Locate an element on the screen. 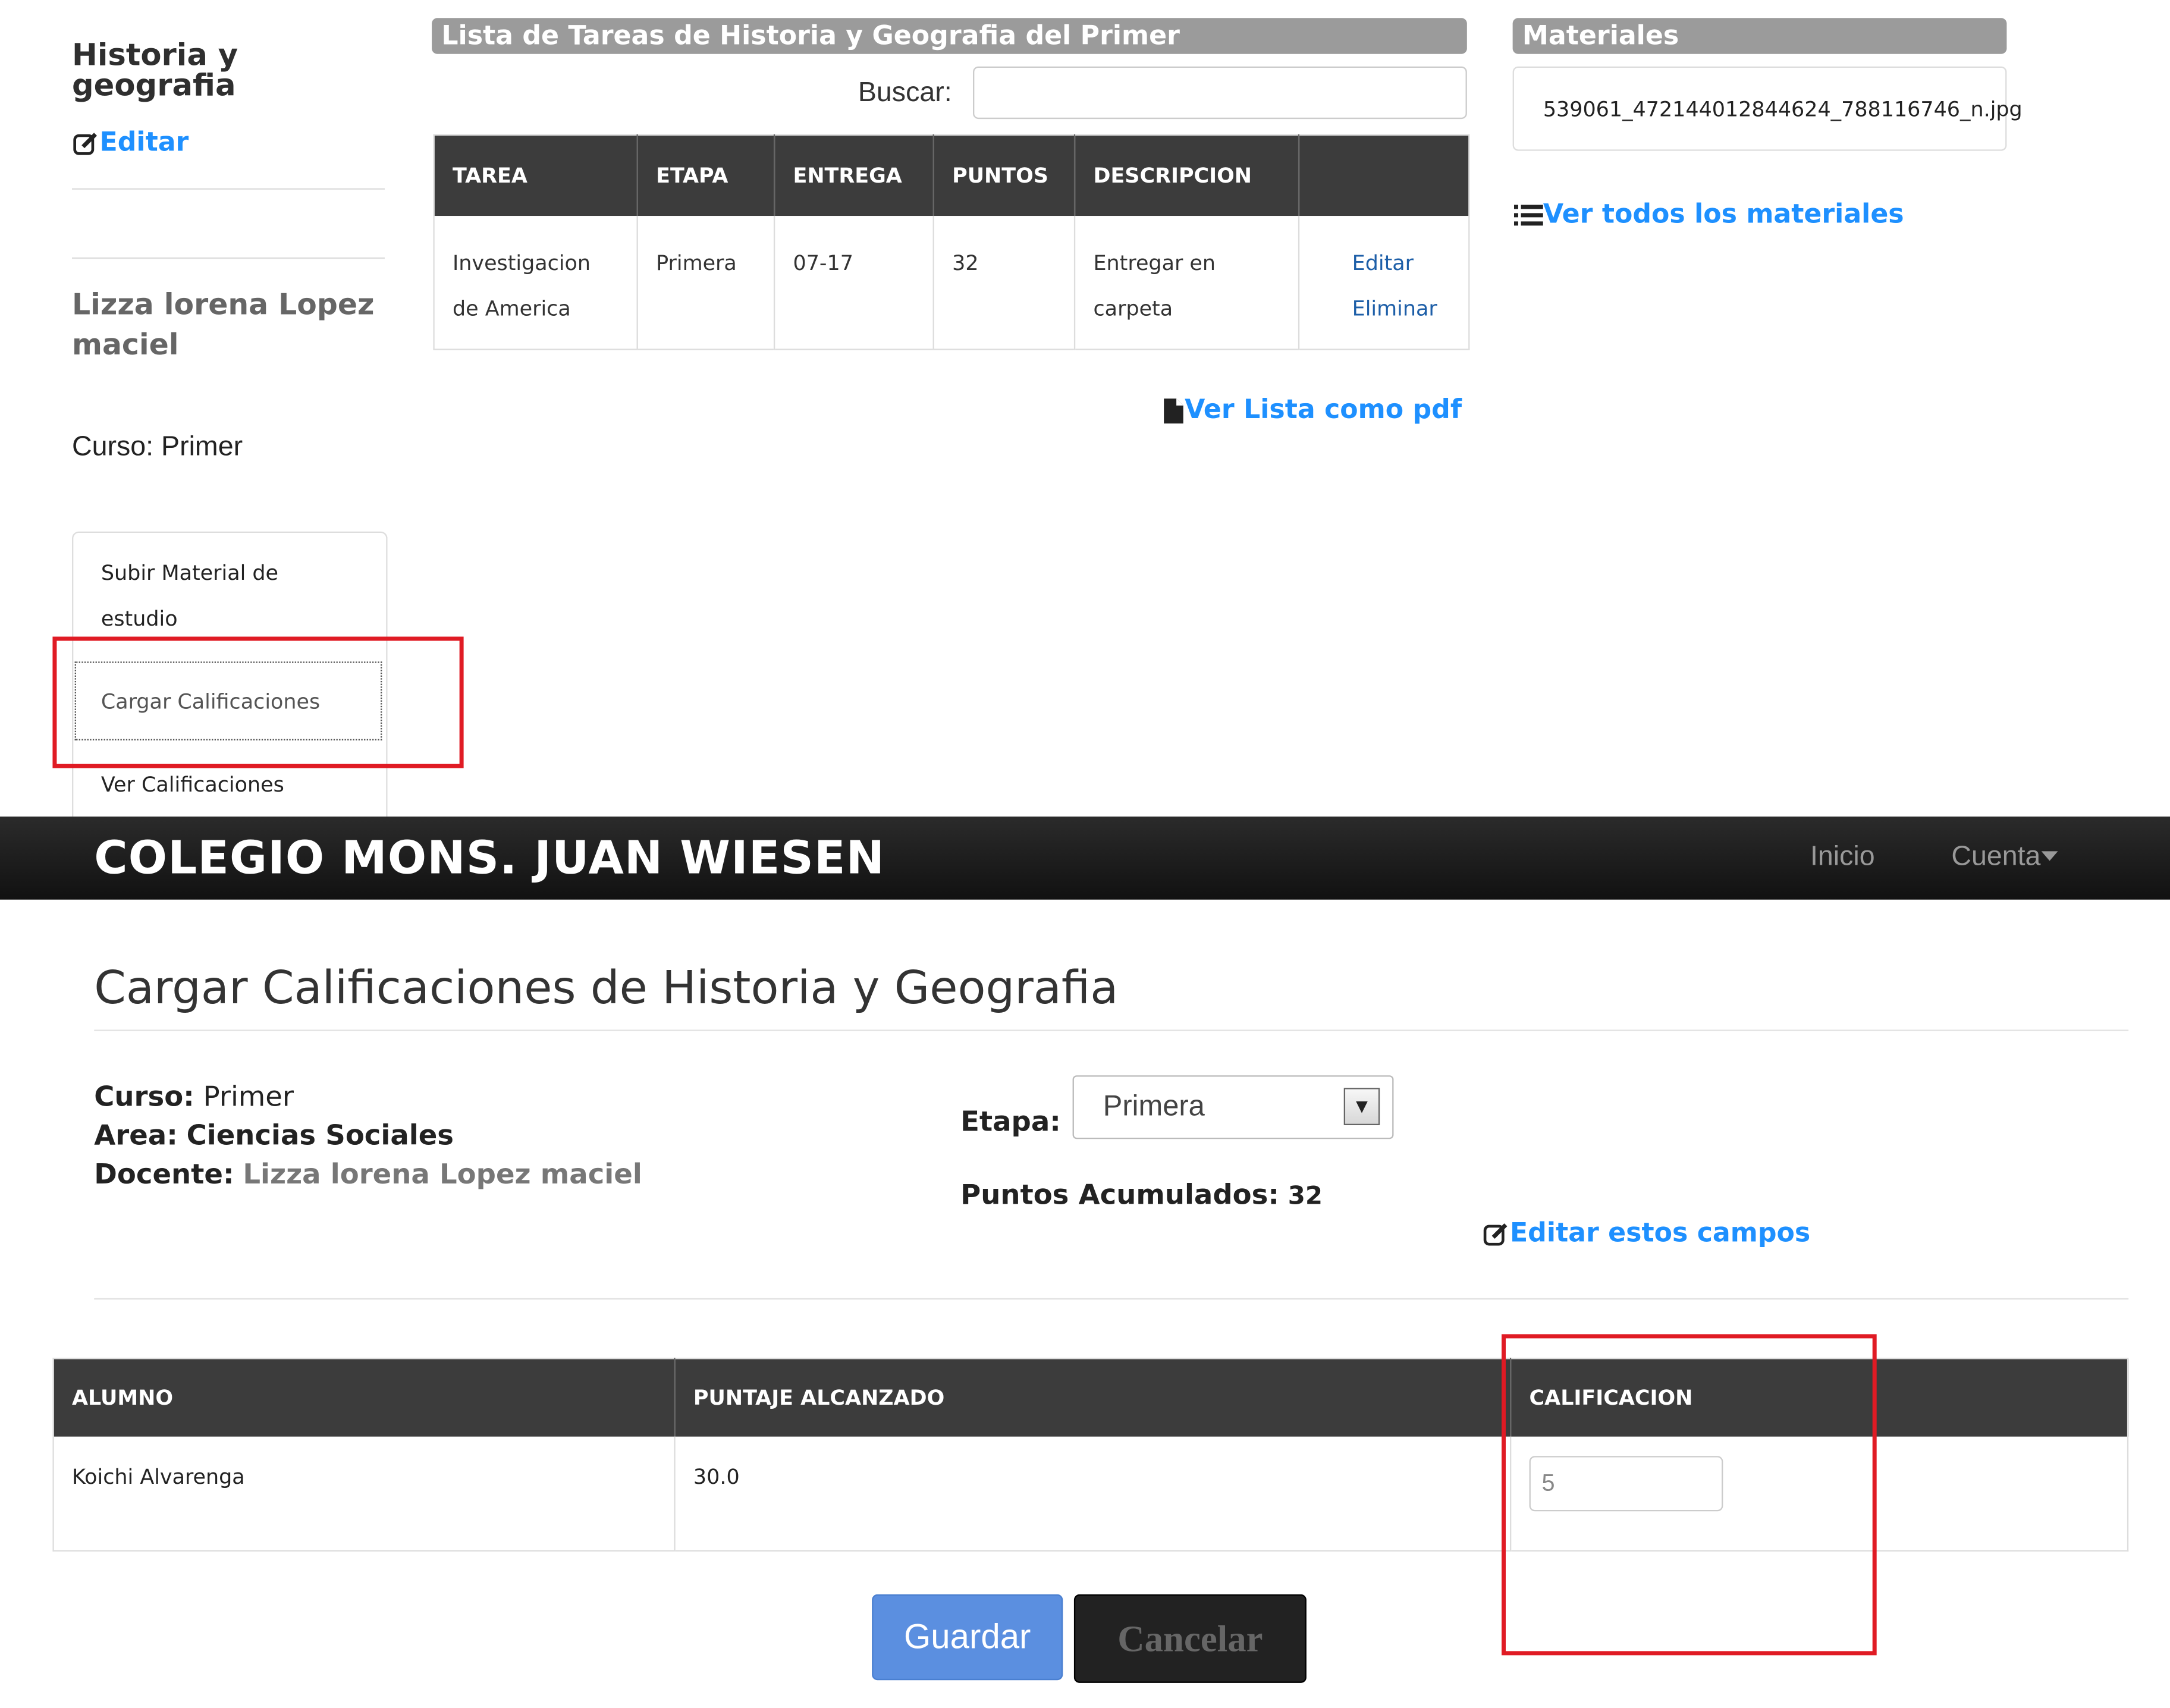 The height and width of the screenshot is (1708, 2170). cancel-button: Cancelar is located at coordinates (1190, 1639).